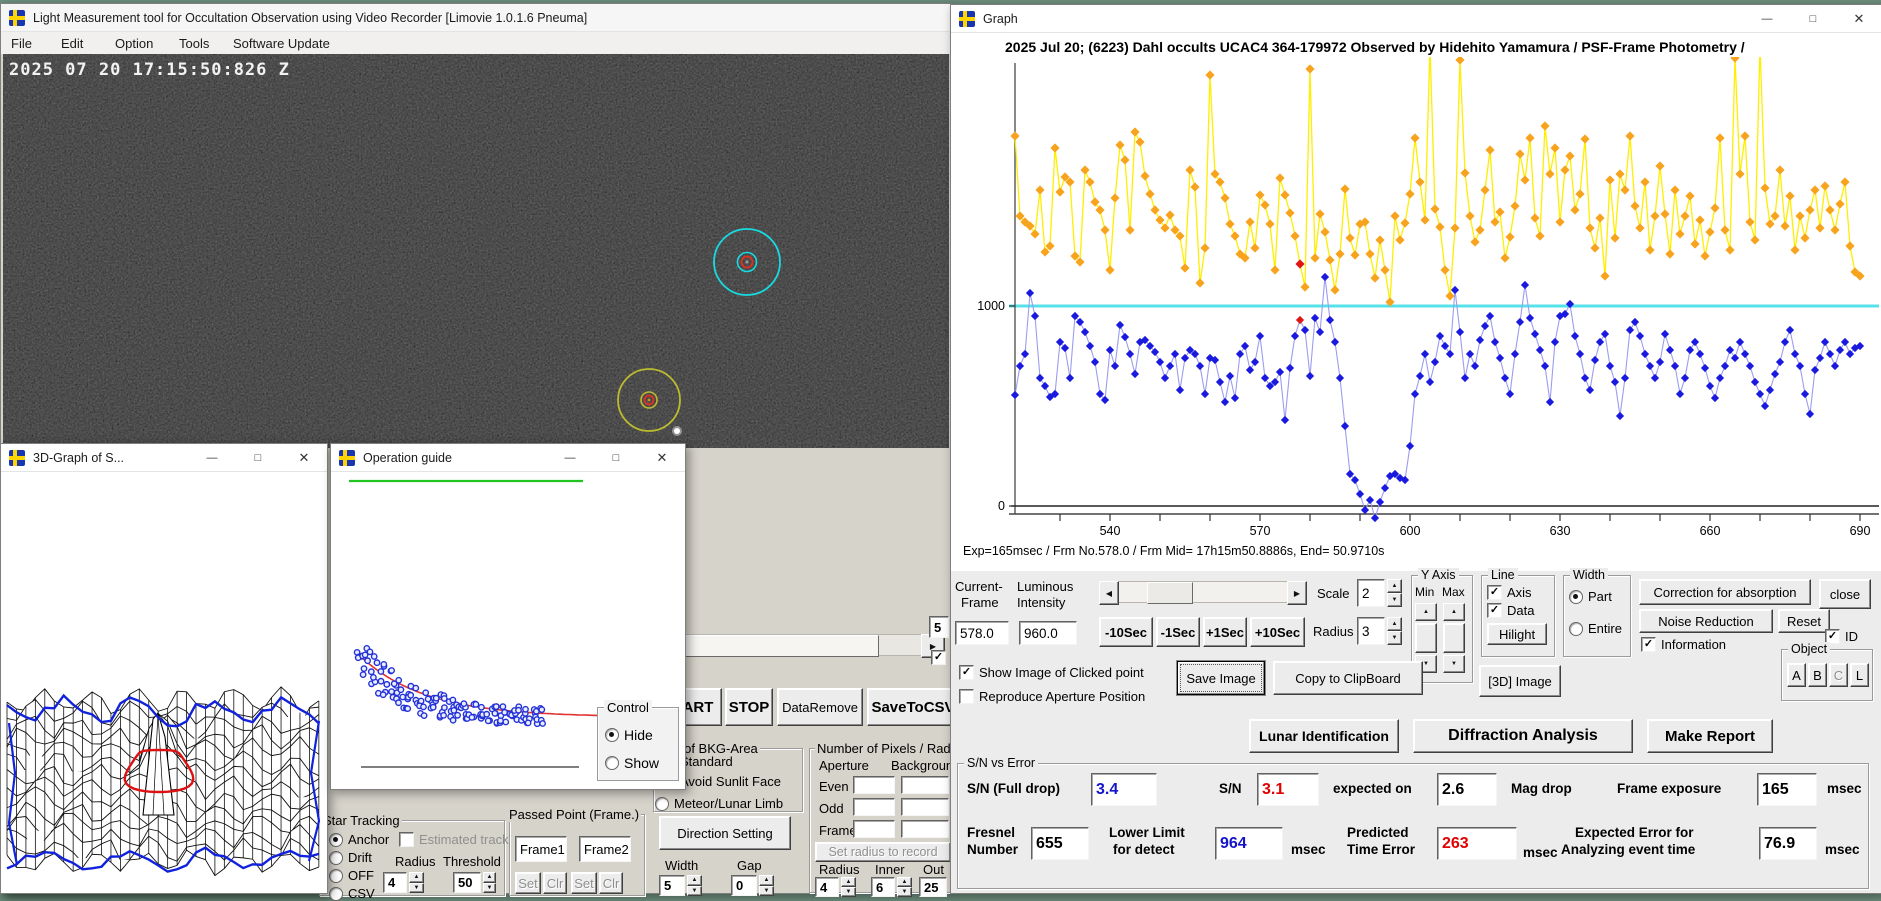 The width and height of the screenshot is (1881, 901). Describe the element at coordinates (72, 43) in the screenshot. I see `menu-edit: Edit` at that location.